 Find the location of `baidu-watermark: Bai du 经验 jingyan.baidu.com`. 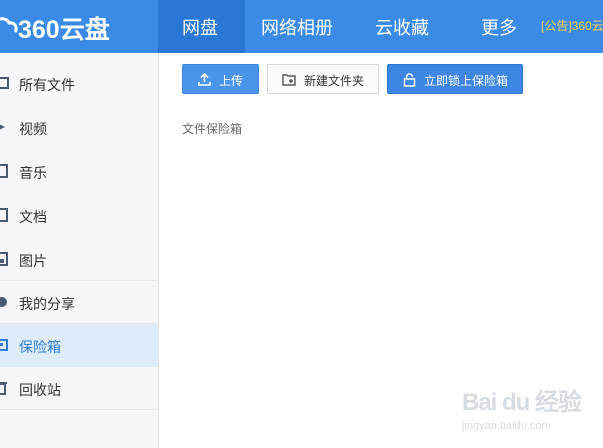

baidu-watermark: Bai du 经验 jingyan.baidu.com is located at coordinates (532, 415).